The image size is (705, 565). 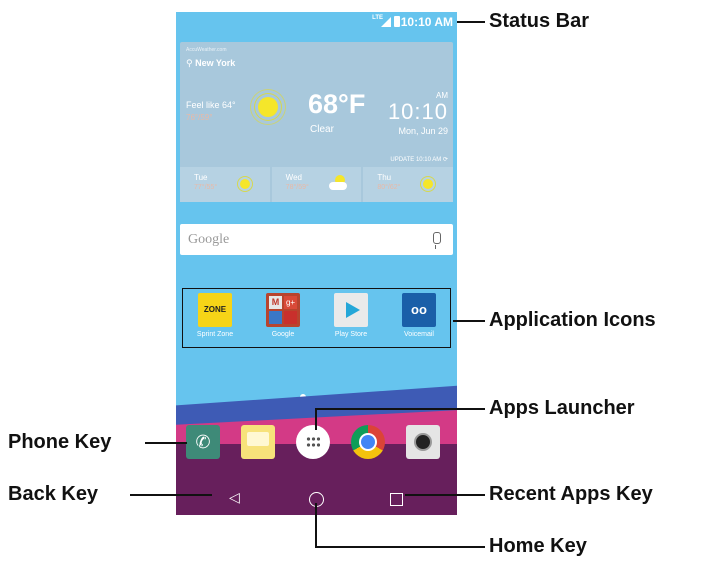 I want to click on sprint-zone-icon: ZONE, so click(x=215, y=310).